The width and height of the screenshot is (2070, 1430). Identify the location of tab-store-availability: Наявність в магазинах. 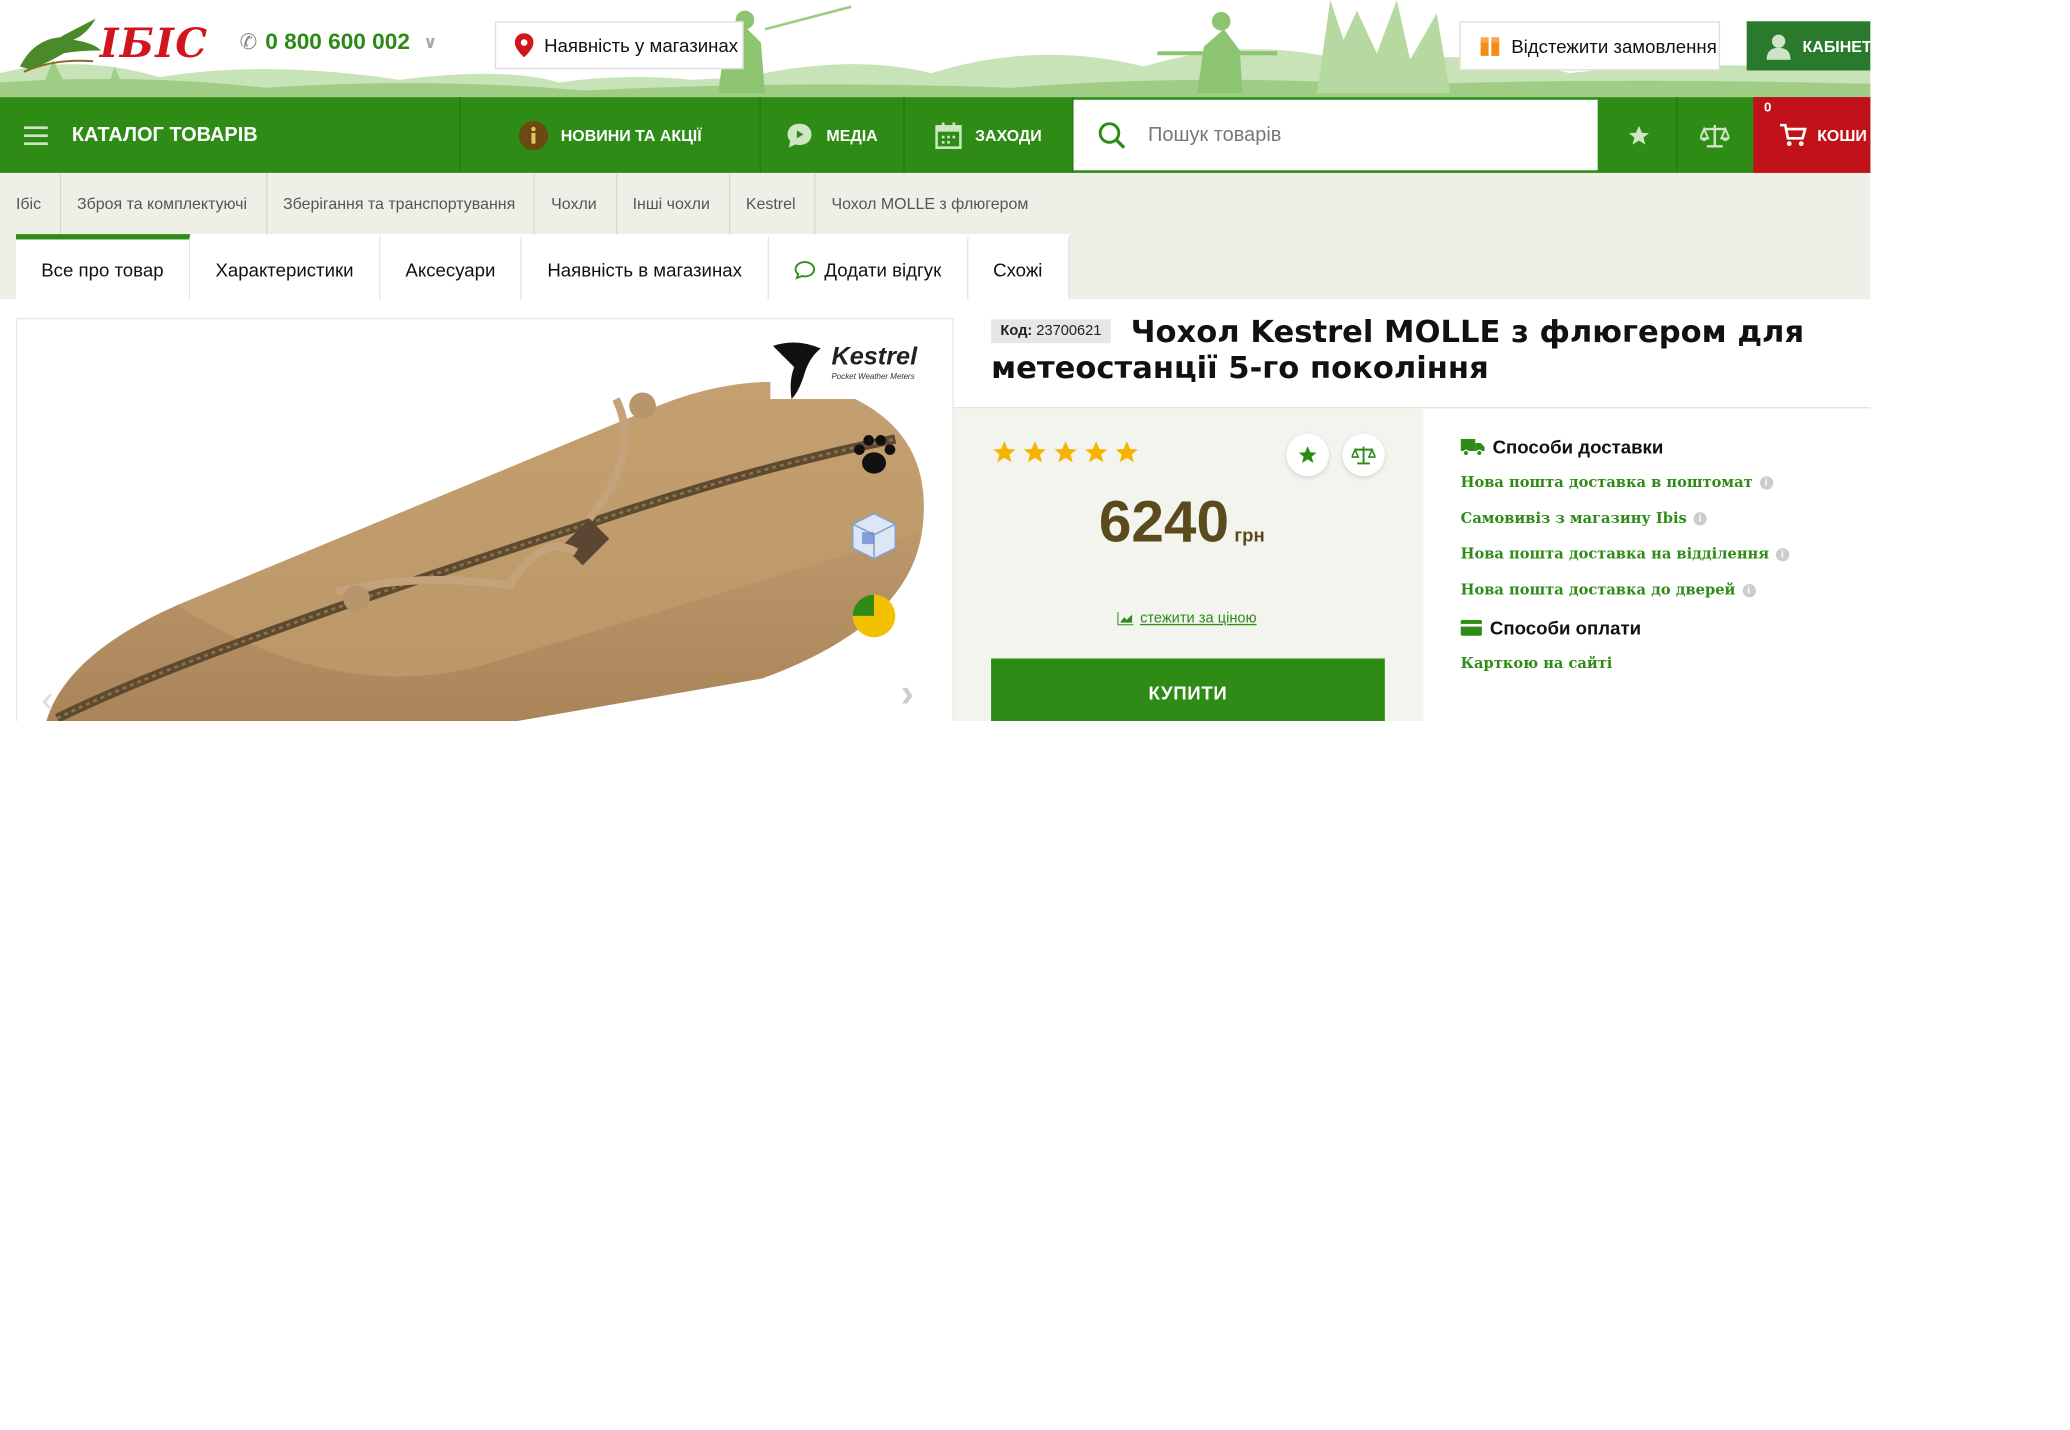
(645, 267).